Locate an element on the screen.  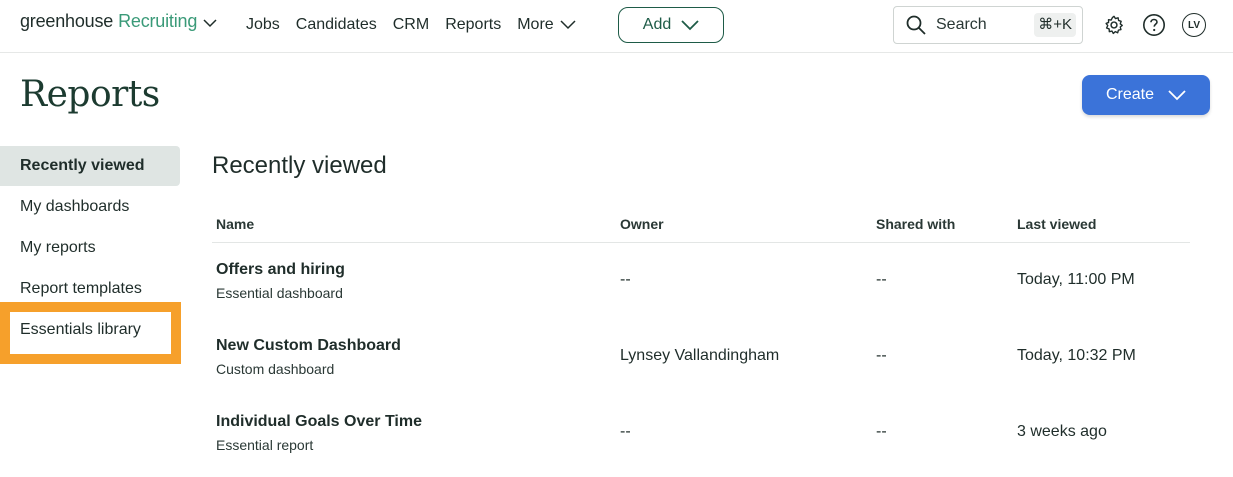
create-button-label: Create is located at coordinates (1130, 94).